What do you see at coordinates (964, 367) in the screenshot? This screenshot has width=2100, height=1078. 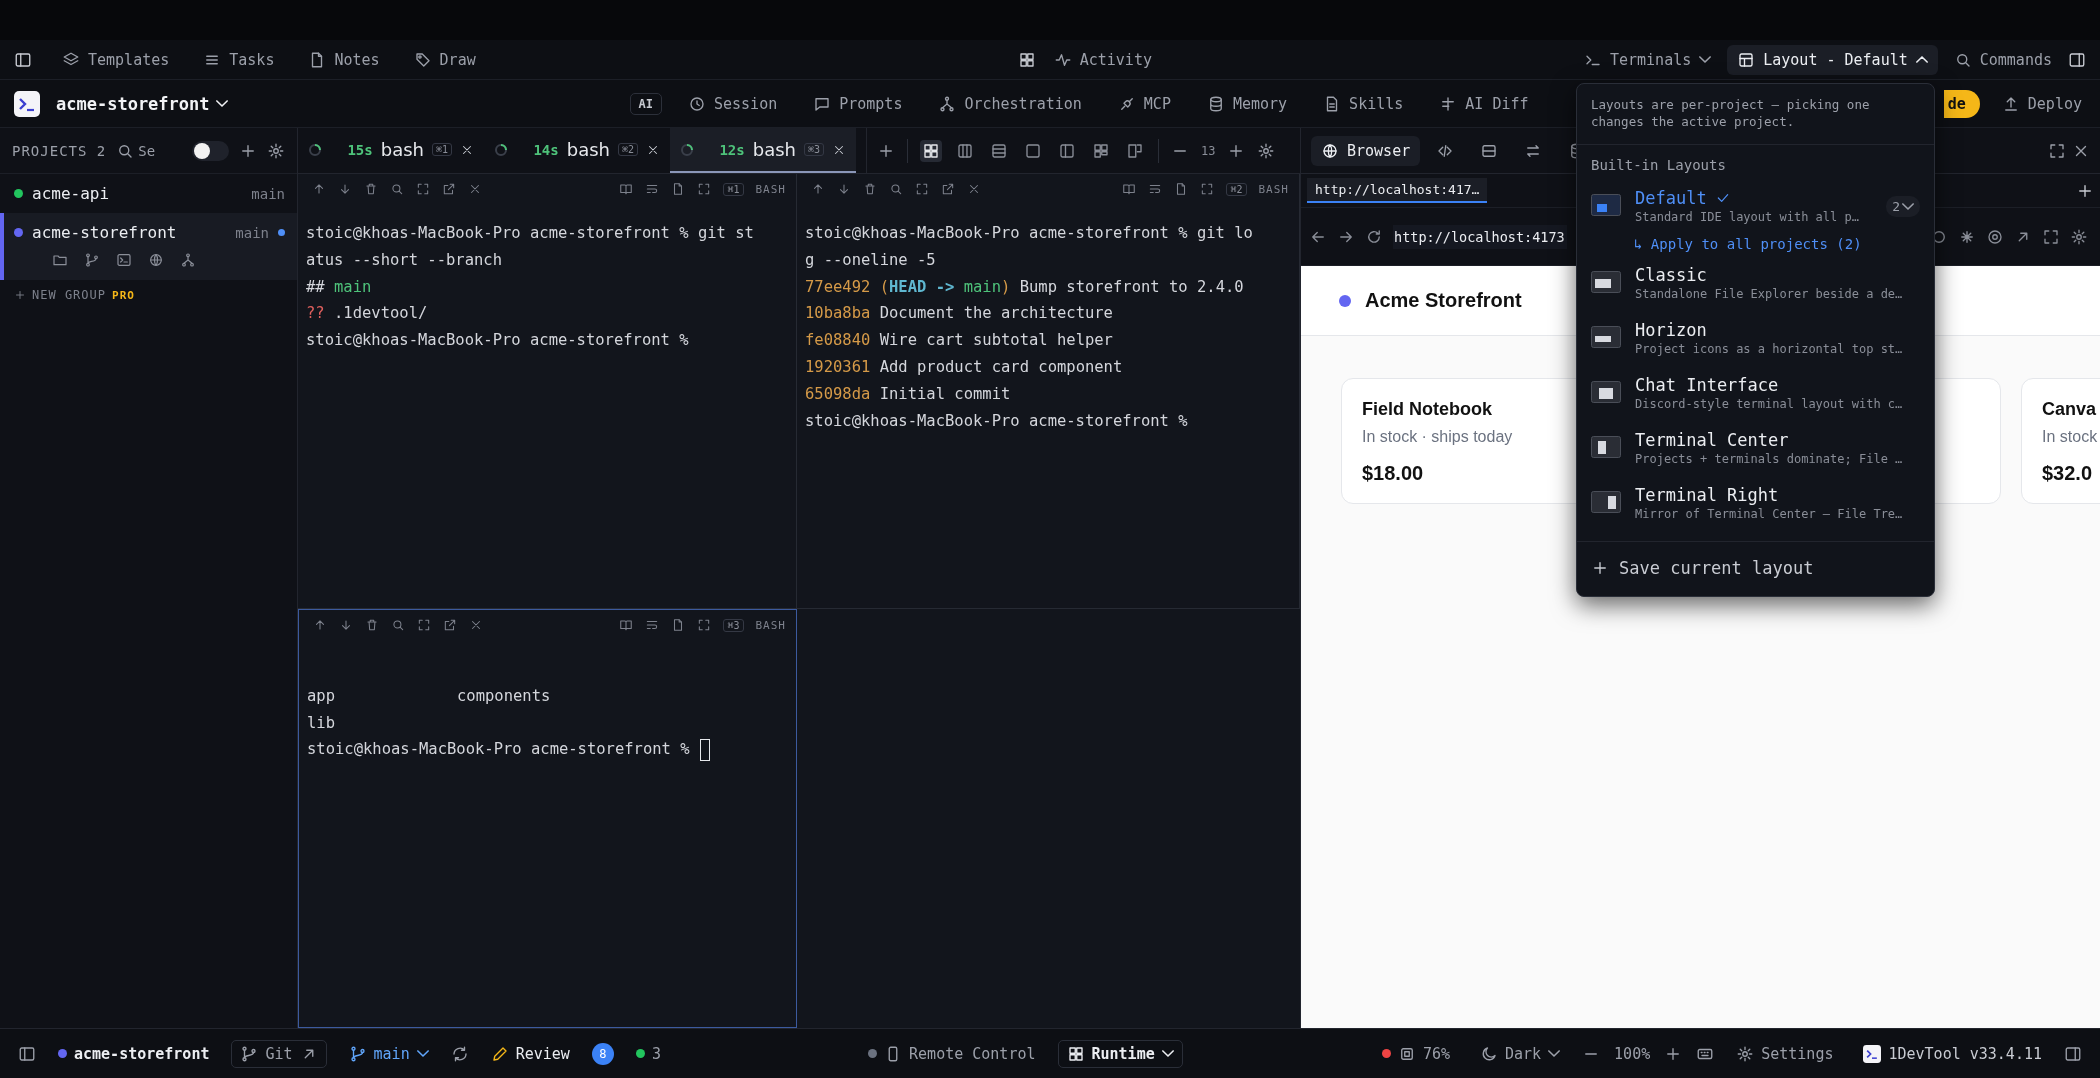 I see `terminal-line: 1920361 Add product card component` at bounding box center [964, 367].